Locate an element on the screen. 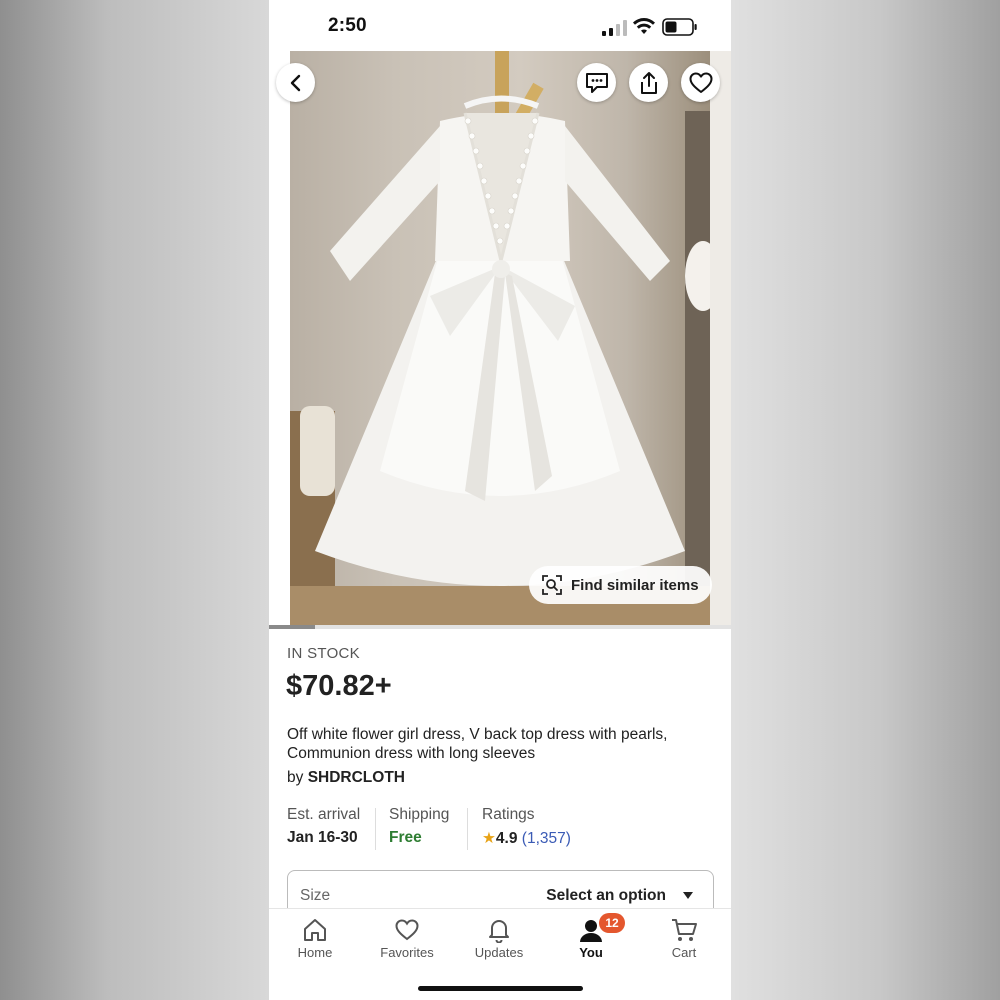 This screenshot has width=1000, height=1000. size-label: Size is located at coordinates (315, 895).